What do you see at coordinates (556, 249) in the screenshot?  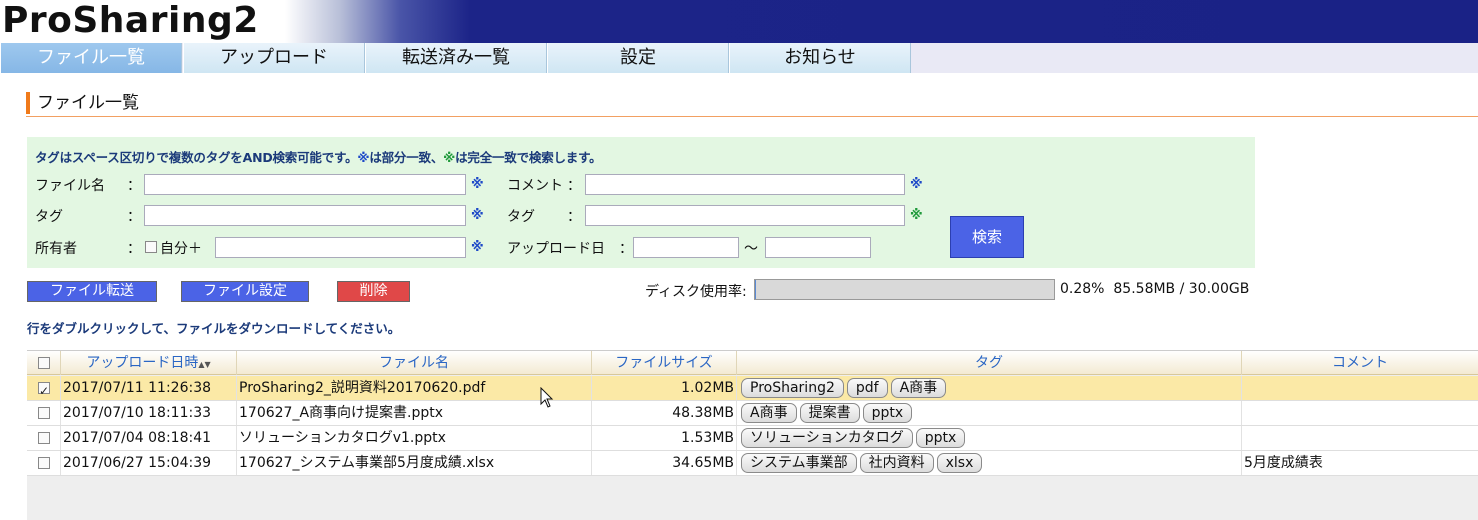 I see `upload-date-label: アップロード日` at bounding box center [556, 249].